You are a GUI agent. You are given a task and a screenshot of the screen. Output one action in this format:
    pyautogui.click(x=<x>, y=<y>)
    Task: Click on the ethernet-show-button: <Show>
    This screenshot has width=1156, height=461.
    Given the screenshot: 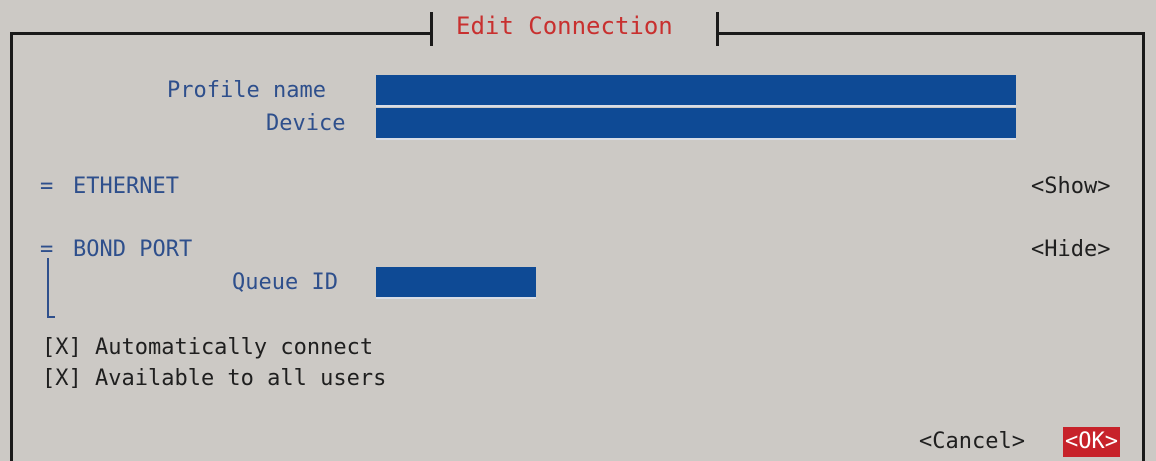 What is the action you would take?
    pyautogui.click(x=1070, y=187)
    